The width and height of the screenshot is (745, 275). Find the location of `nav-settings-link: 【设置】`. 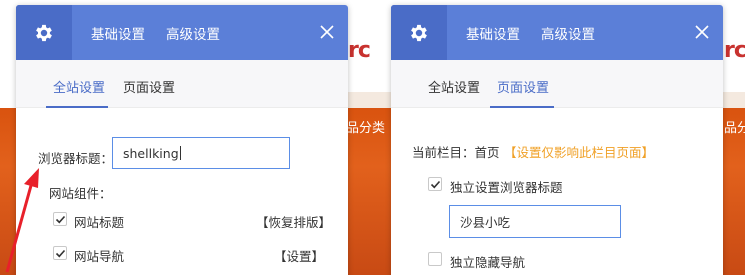

nav-settings-link: 【设置】 is located at coordinates (299, 255).